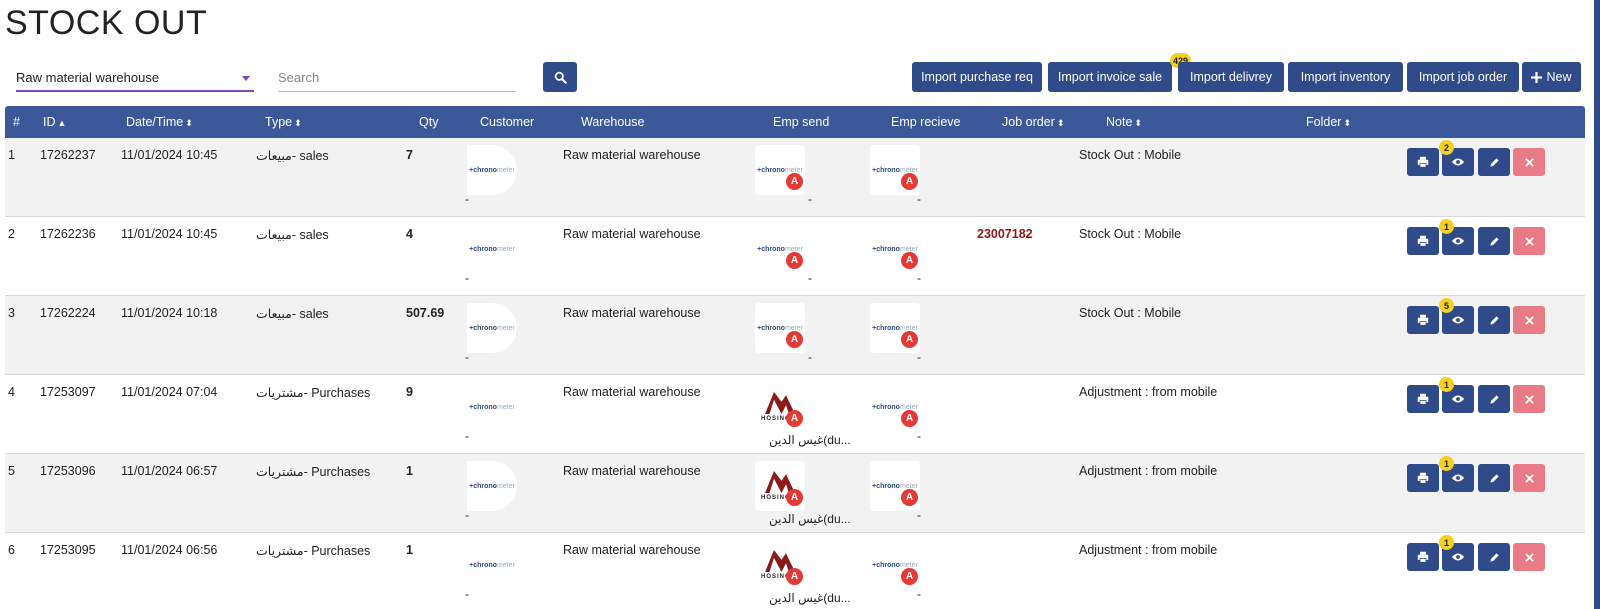  I want to click on row-num: 1, so click(11, 155).